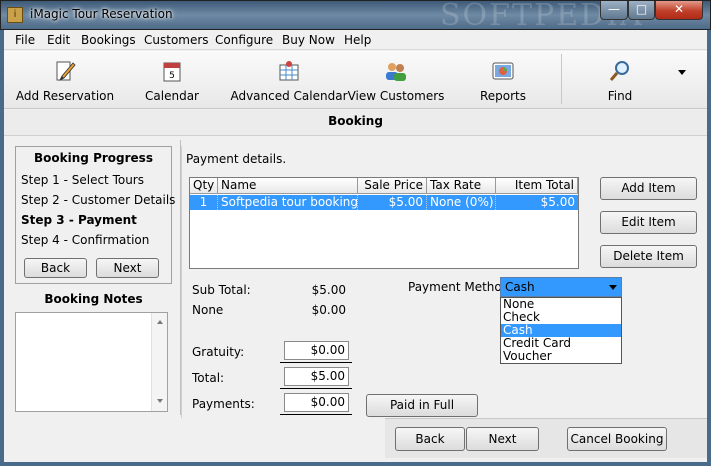 Image resolution: width=711 pixels, height=466 pixels. What do you see at coordinates (422, 405) in the screenshot?
I see `paid-in-full-button: Paid in Full` at bounding box center [422, 405].